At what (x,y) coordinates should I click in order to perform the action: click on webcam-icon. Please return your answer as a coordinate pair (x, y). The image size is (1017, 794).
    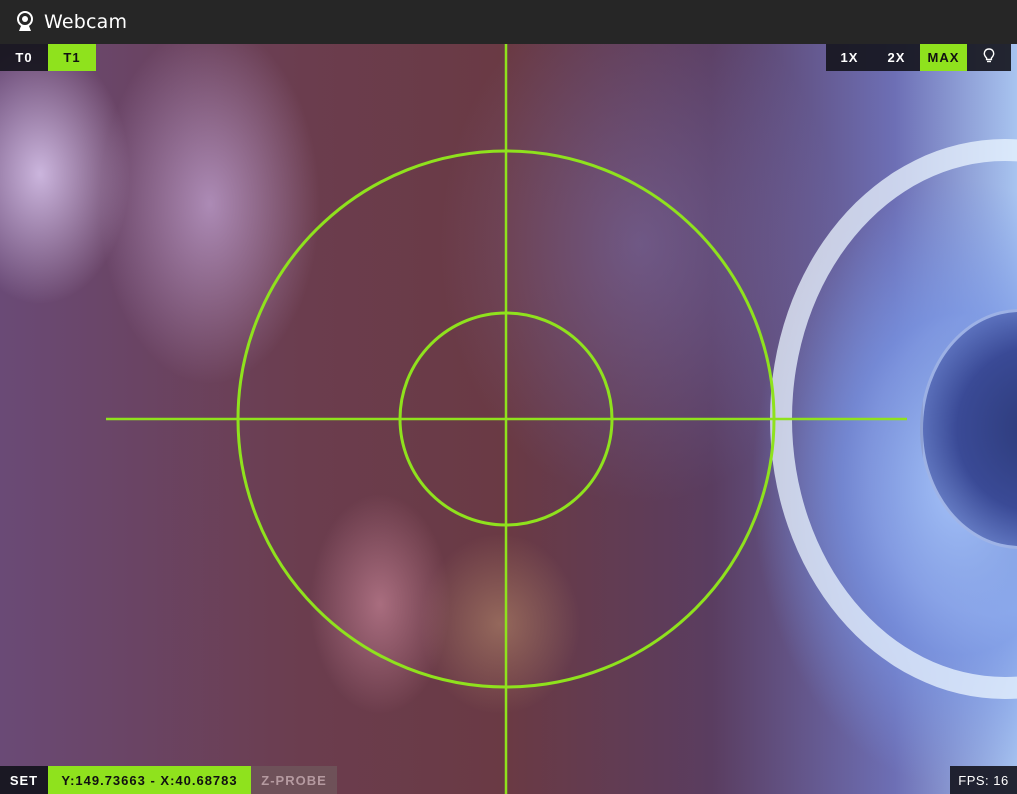
    Looking at the image, I should click on (25, 22).